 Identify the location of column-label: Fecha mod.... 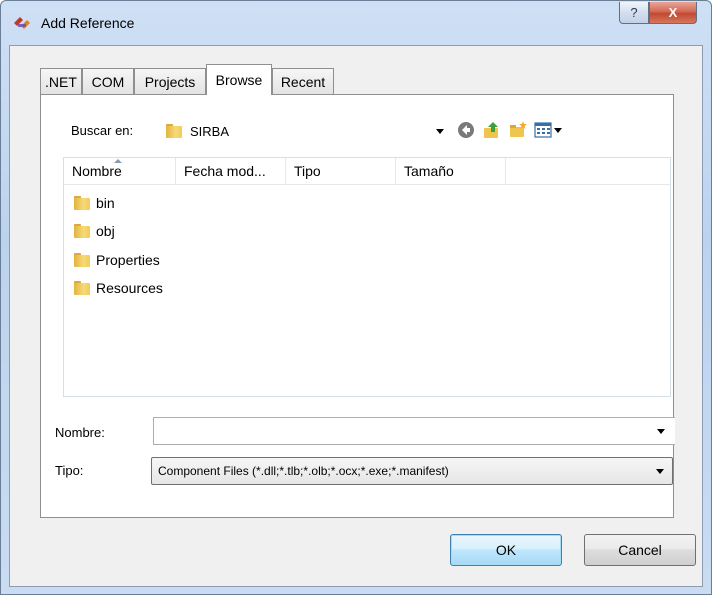
(225, 171).